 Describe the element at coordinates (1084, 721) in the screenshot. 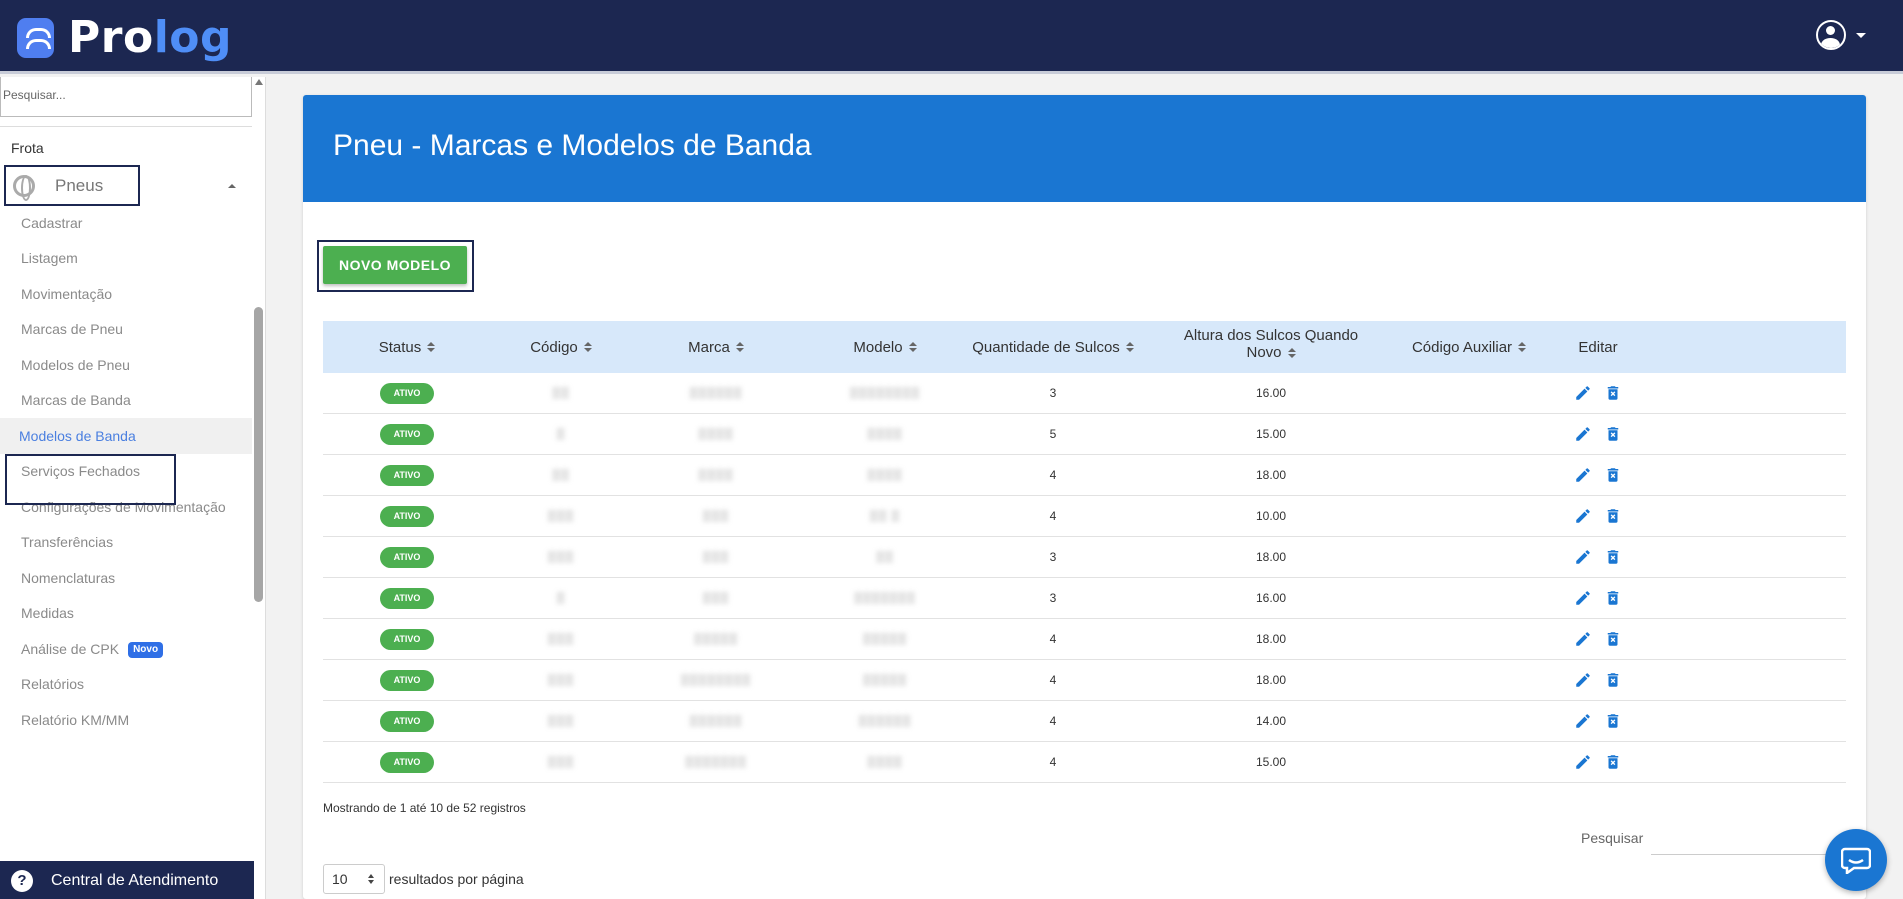

I see `table-row: ATIVO ▒▒▒ ▒▒▒▒▒▒ ▒▒▒▒▒▒ 4 14.00` at that location.